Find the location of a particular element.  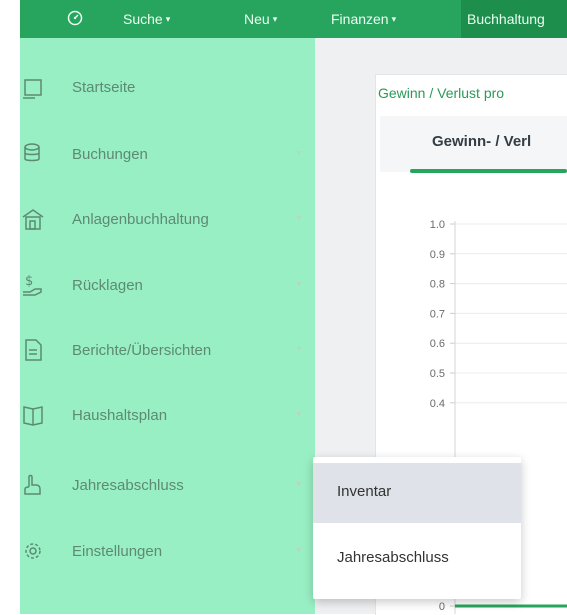

hand-icon is located at coordinates (32, 484).